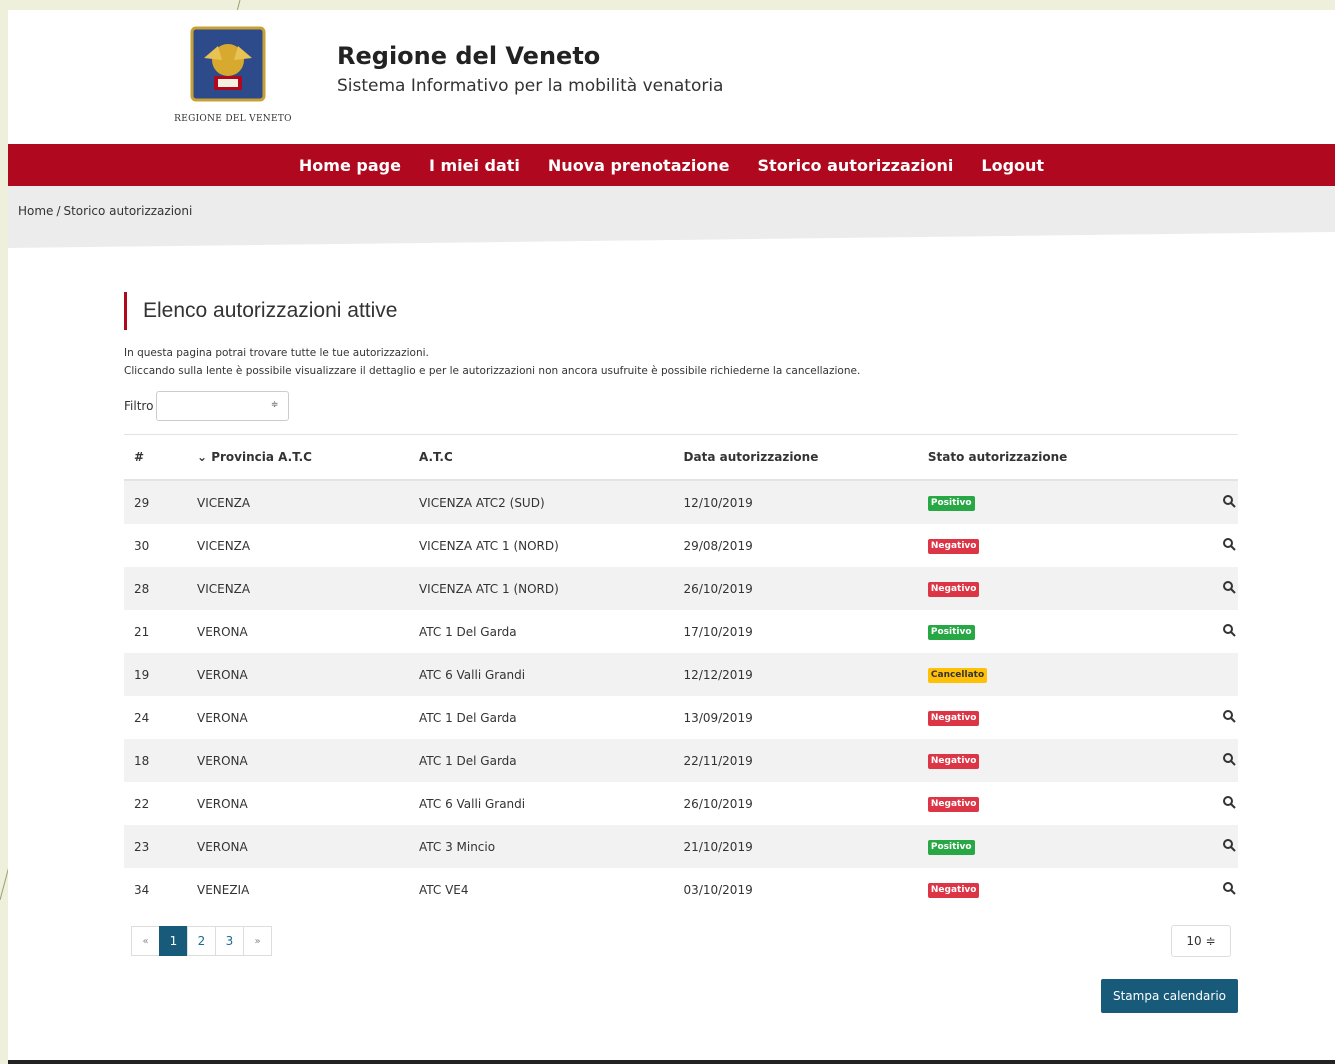 The width and height of the screenshot is (1335, 1064). I want to click on cell-number: 23, so click(155, 846).